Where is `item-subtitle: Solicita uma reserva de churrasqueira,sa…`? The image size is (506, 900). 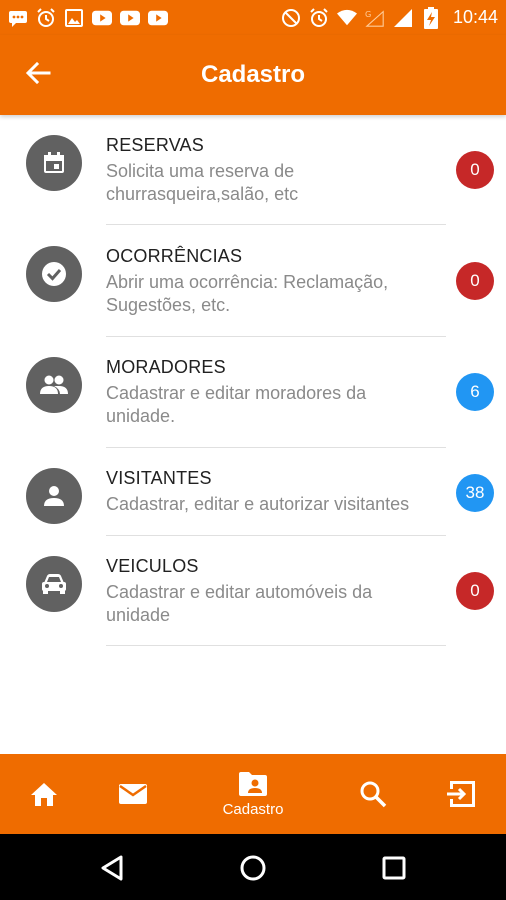
item-subtitle: Solicita uma reserva de churrasqueira,sa… is located at coordinates (276, 183).